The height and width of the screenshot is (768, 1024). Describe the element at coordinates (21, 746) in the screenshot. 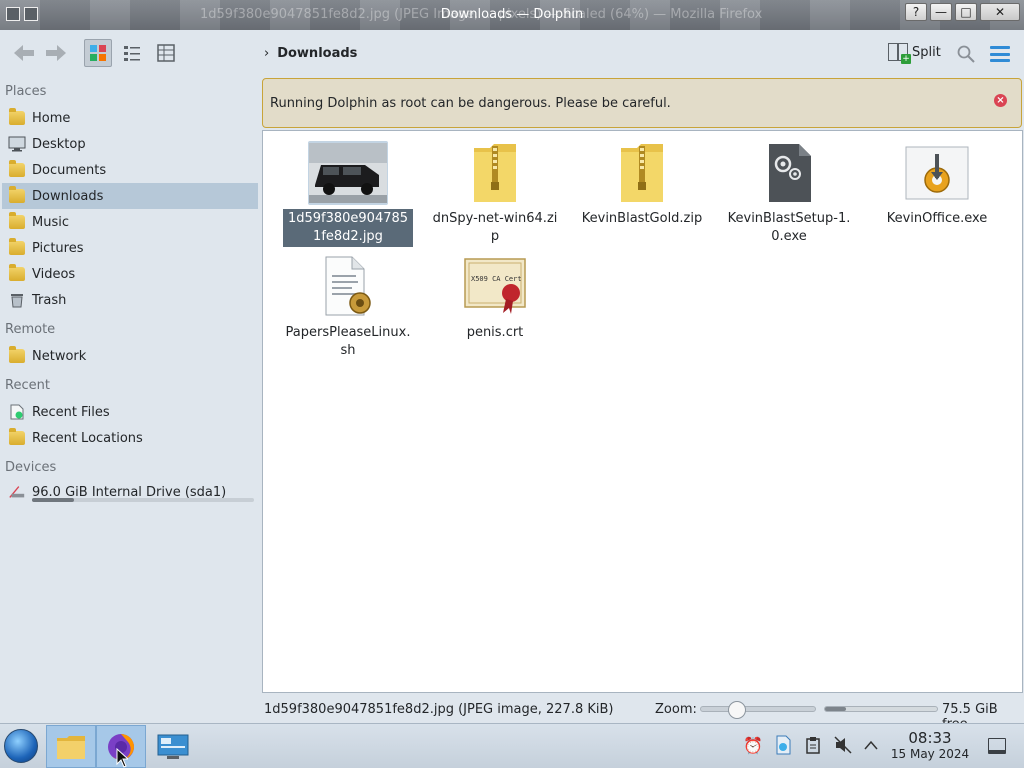

I see `start-menu-button` at that location.